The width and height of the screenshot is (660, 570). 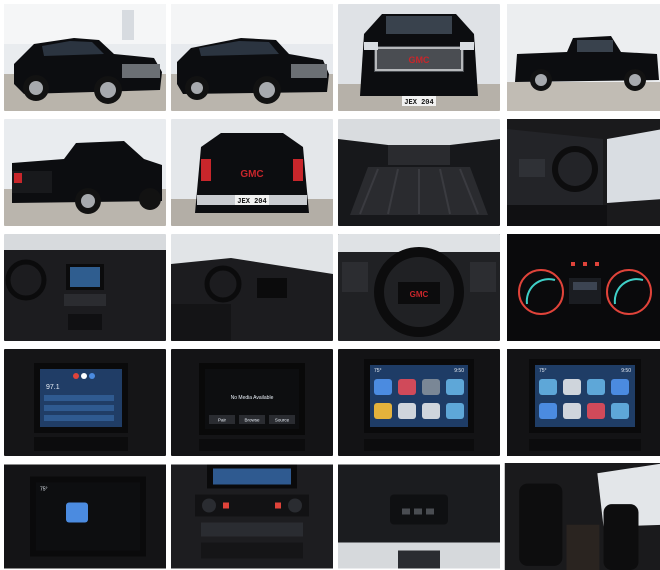 I want to click on photo-media-screen: No Media Available Pair Browse Source, so click(x=252, y=402).